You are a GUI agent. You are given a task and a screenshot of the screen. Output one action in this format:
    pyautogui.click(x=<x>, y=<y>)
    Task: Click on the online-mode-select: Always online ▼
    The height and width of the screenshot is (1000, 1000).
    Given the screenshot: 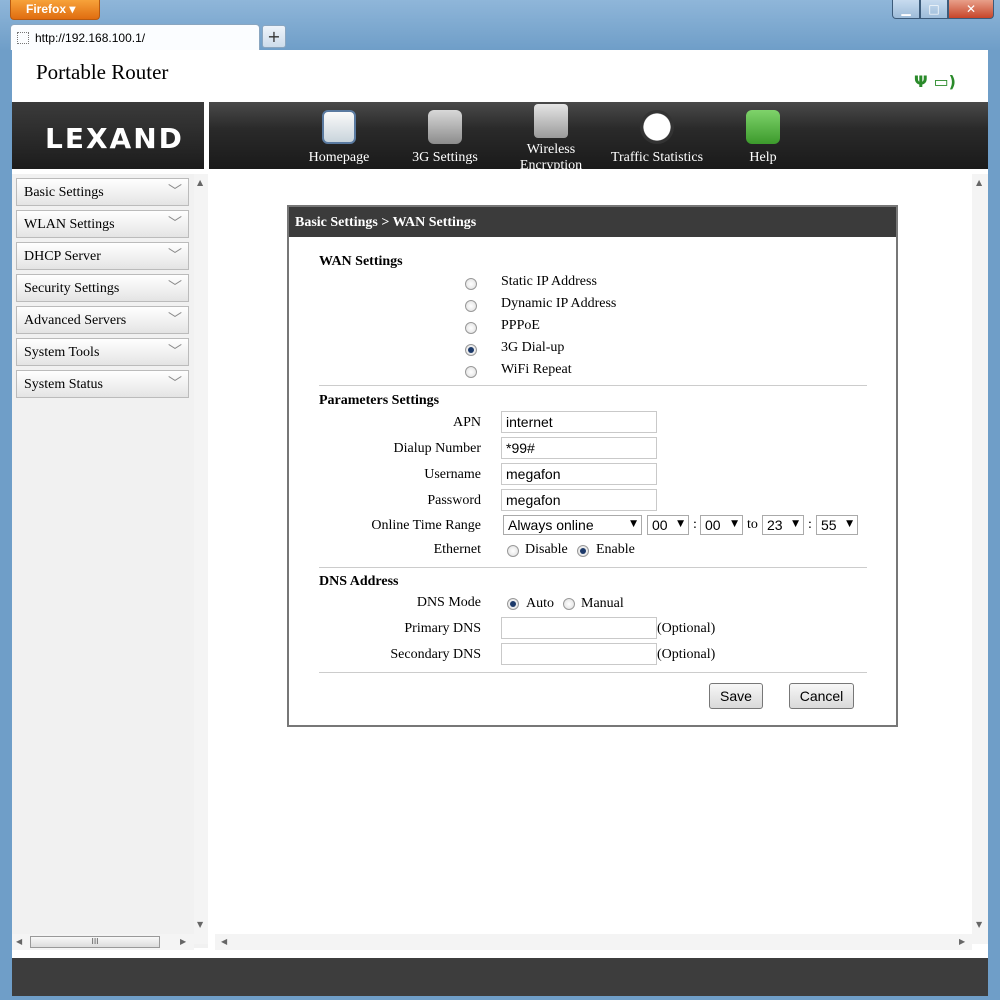 What is the action you would take?
    pyautogui.click(x=572, y=525)
    